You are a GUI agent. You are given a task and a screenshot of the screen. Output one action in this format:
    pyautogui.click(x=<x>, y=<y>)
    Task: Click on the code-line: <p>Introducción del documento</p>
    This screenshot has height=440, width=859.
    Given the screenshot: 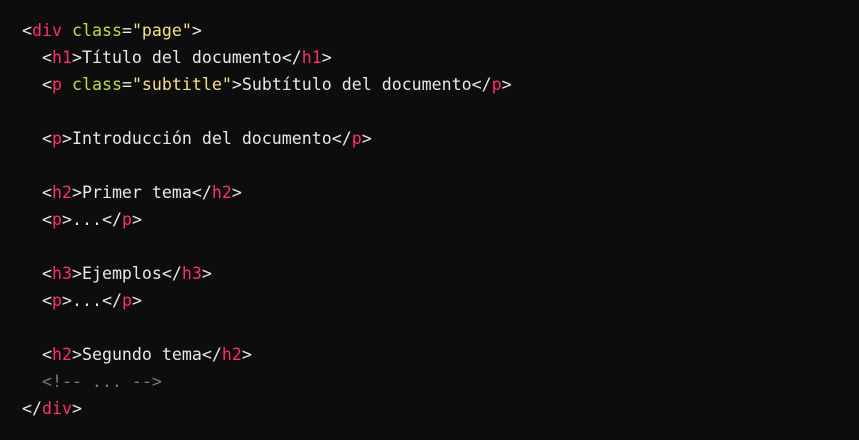 What is the action you would take?
    pyautogui.click(x=440, y=138)
    